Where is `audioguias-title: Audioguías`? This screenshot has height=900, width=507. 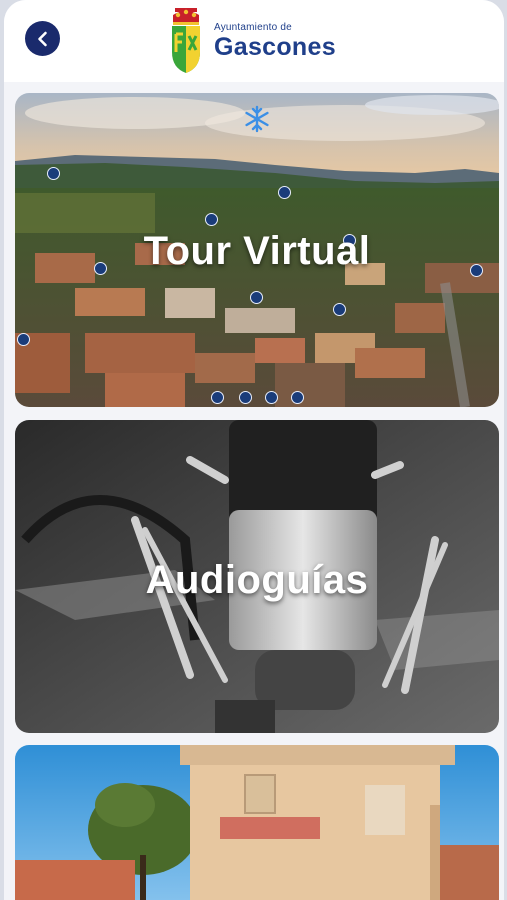 audioguias-title: Audioguías is located at coordinates (257, 580).